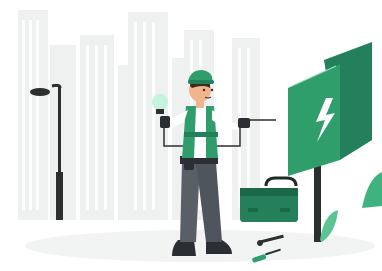 The image size is (382, 271). Describe the element at coordinates (351, 207) in the screenshot. I see `leaf-plant-icon` at that location.